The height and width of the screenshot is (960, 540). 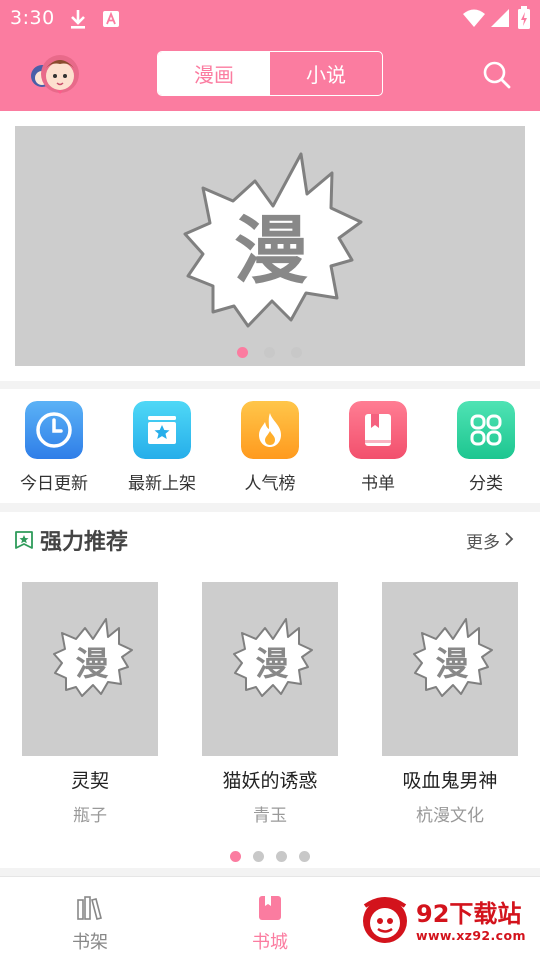 I want to click on watermark: 92下载站 www.xz92.com, so click(x=442, y=919).